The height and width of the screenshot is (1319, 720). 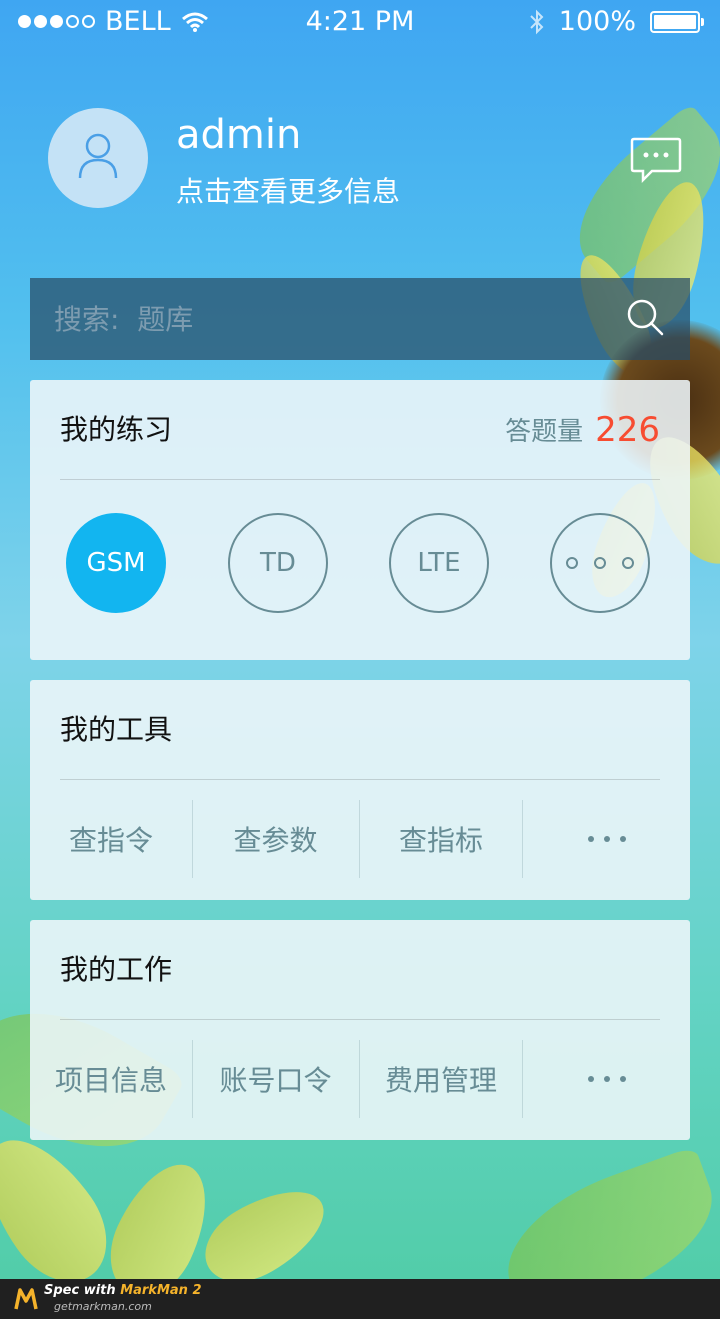 What do you see at coordinates (360, 1299) in the screenshot?
I see `markman-footer: Spec with MarkMan 2 getmarkman.com` at bounding box center [360, 1299].